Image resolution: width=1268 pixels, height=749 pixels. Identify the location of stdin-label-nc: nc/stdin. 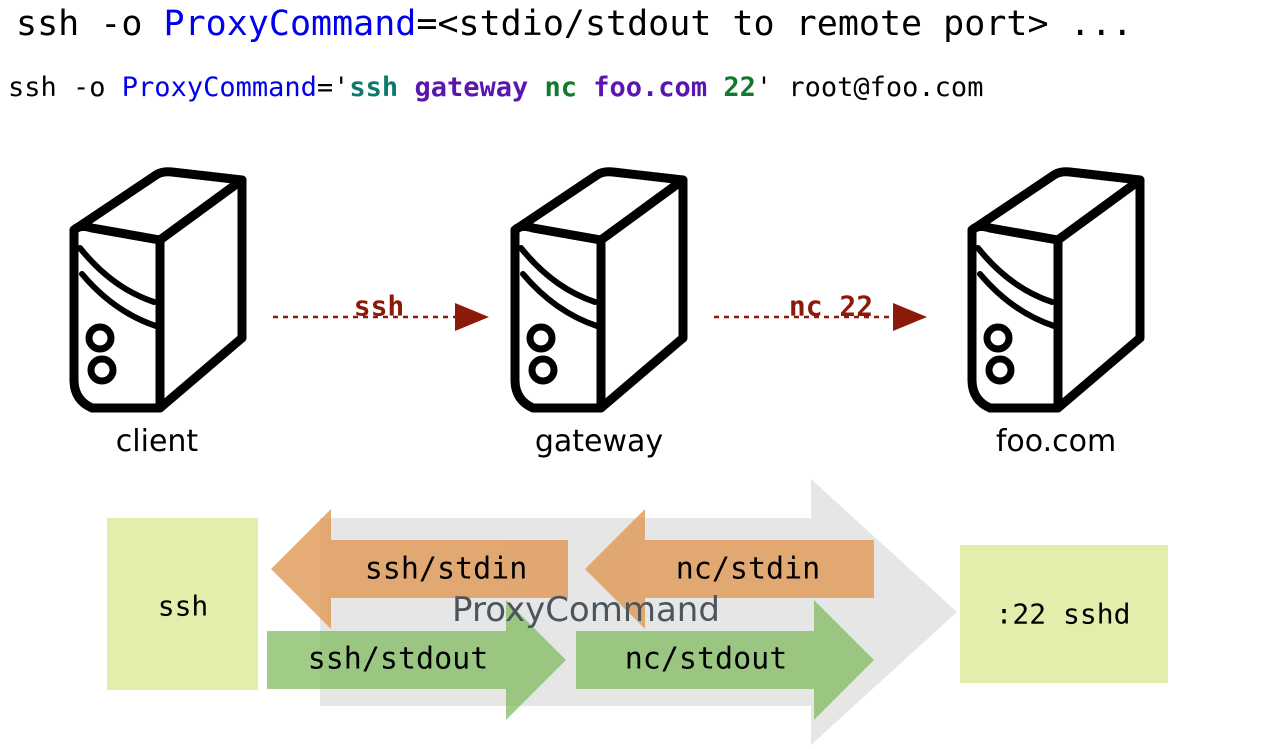
(748, 569).